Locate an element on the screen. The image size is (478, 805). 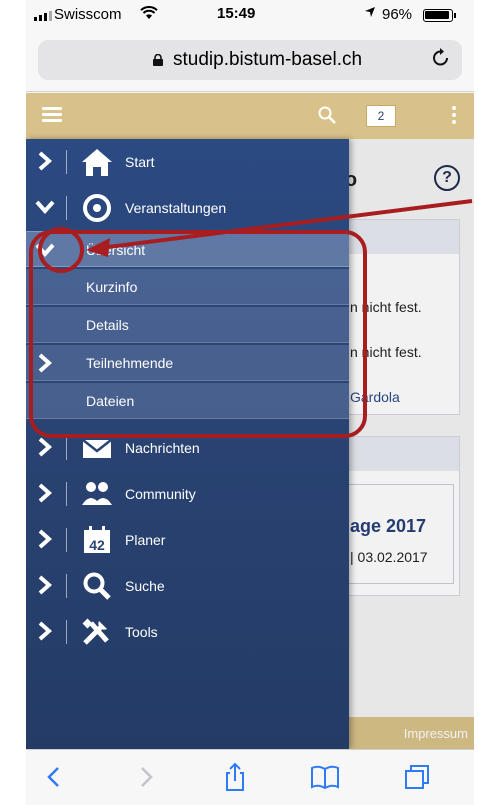
sidebar-item-start: Start is located at coordinates (187, 162).